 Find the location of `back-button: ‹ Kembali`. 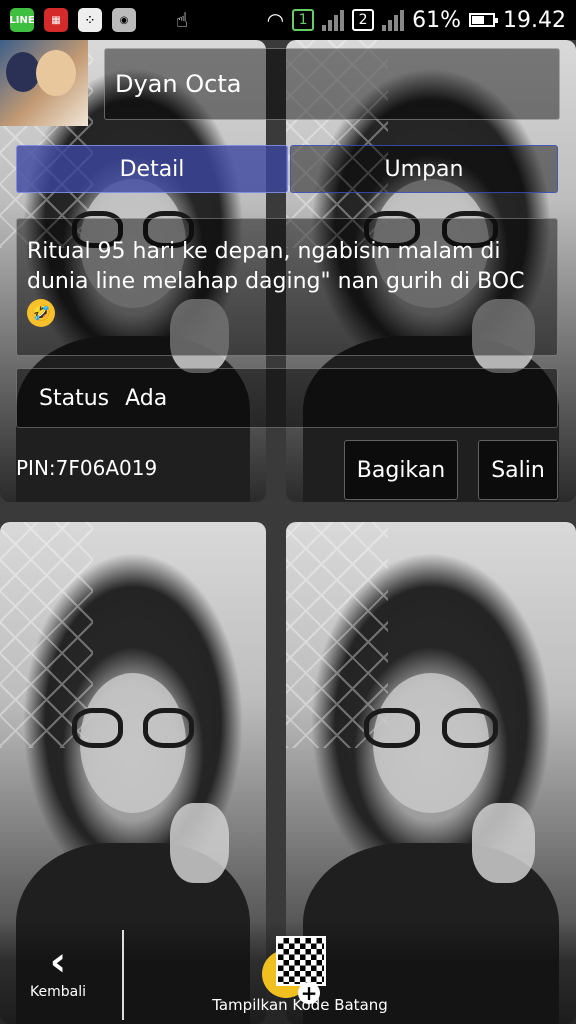

back-button: ‹ Kembali is located at coordinates (58, 970).